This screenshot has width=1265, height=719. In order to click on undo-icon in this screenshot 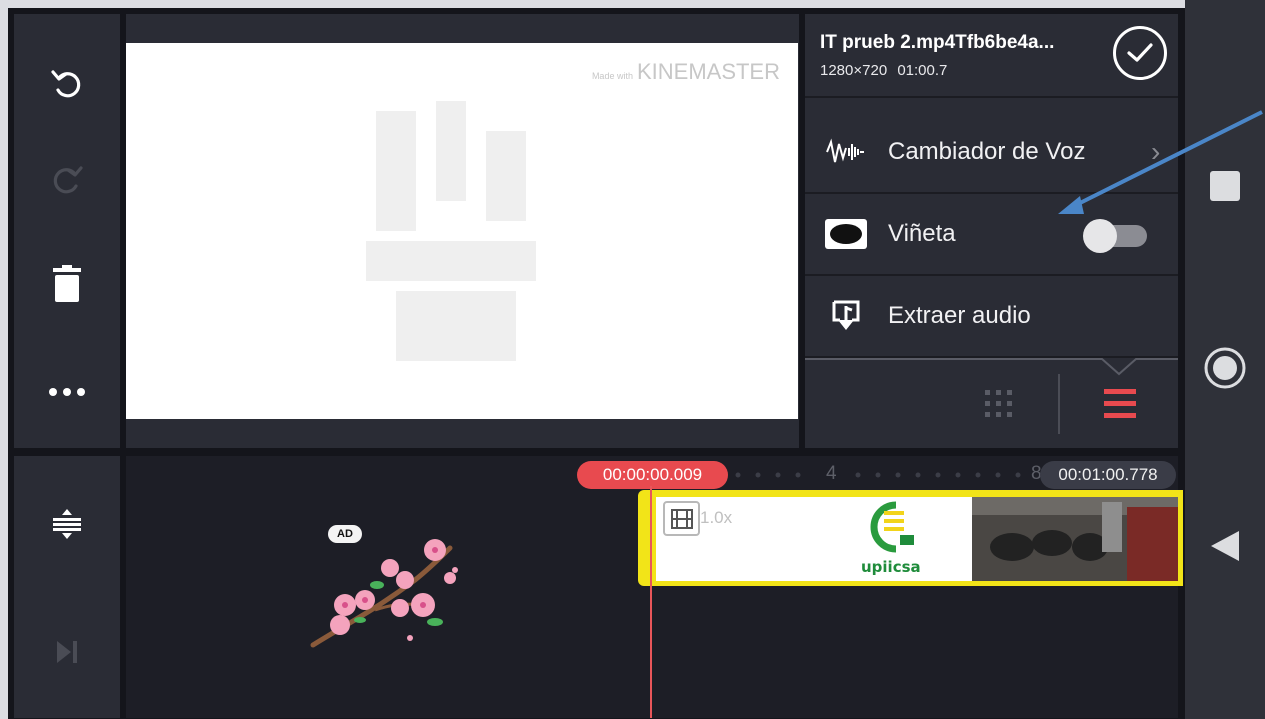, I will do `click(66, 84)`.